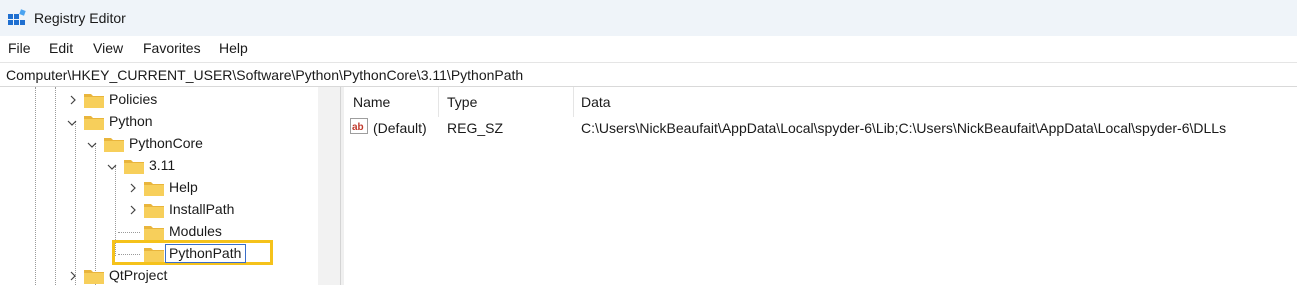 Image resolution: width=1297 pixels, height=285 pixels. Describe the element at coordinates (371, 102) in the screenshot. I see `column-header-name: Name` at that location.